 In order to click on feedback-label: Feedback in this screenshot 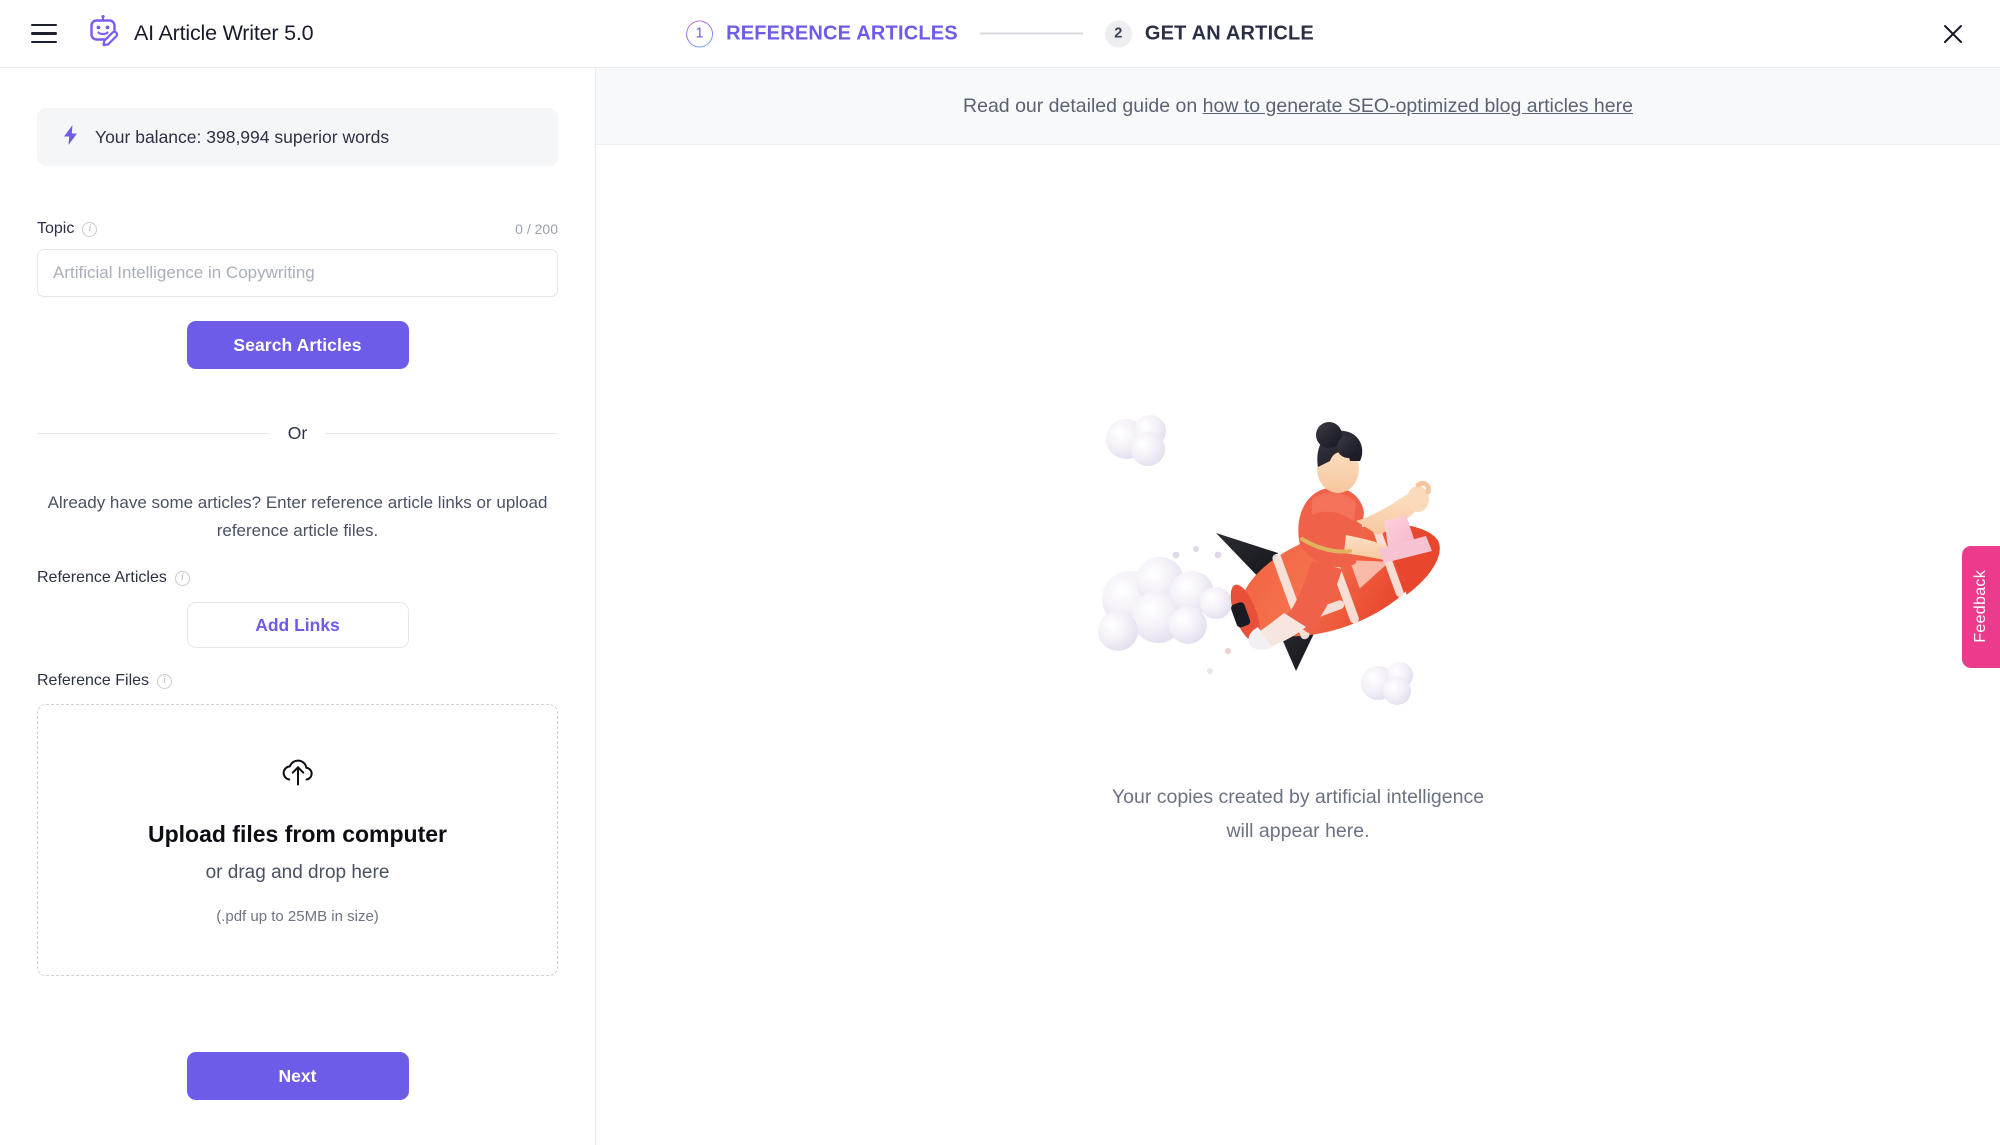, I will do `click(1980, 606)`.